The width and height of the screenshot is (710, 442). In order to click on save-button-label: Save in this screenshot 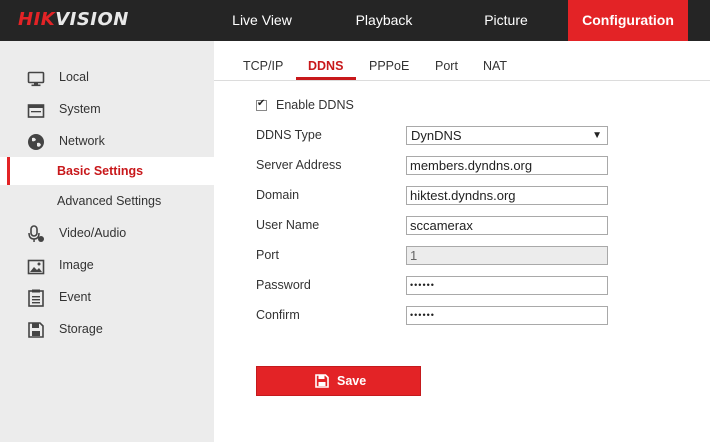, I will do `click(352, 381)`.